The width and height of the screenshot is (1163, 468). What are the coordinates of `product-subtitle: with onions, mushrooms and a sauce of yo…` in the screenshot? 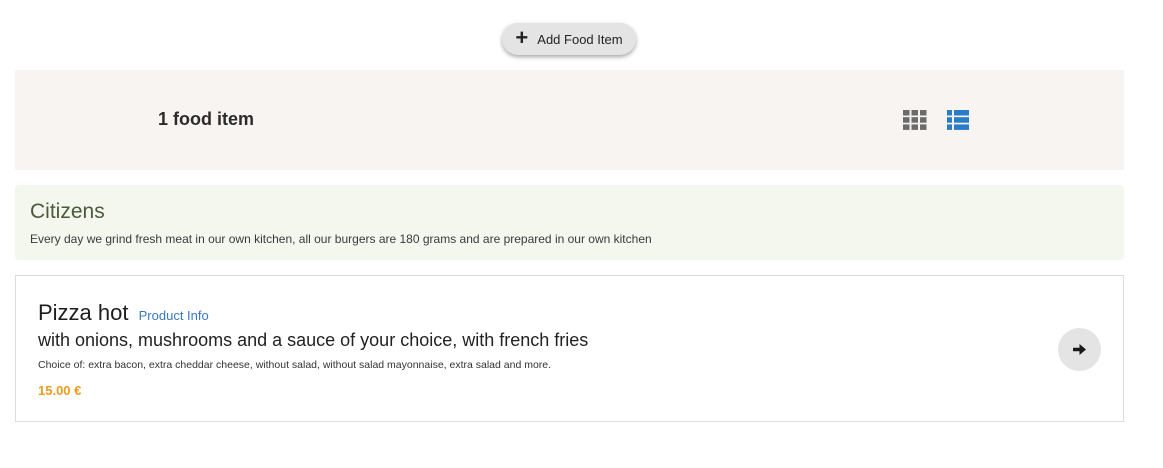 It's located at (313, 340).